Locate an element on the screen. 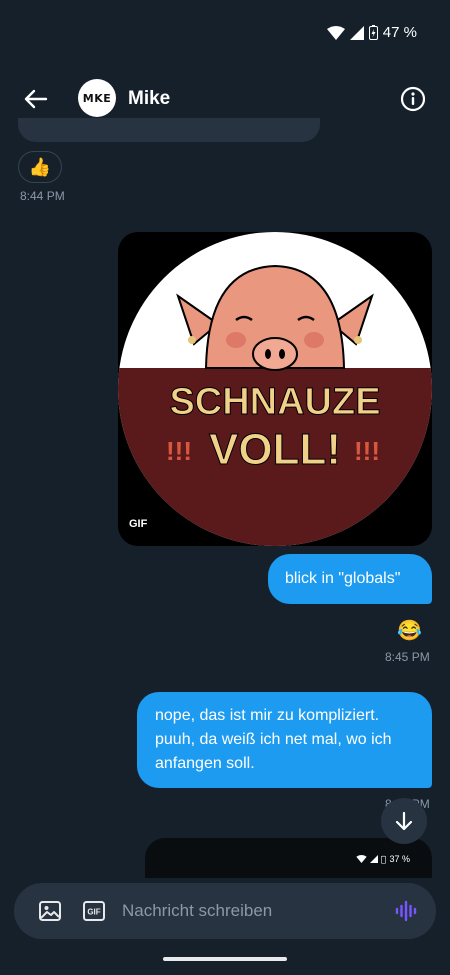 The height and width of the screenshot is (975, 450). avatar: MKE is located at coordinates (97, 98).